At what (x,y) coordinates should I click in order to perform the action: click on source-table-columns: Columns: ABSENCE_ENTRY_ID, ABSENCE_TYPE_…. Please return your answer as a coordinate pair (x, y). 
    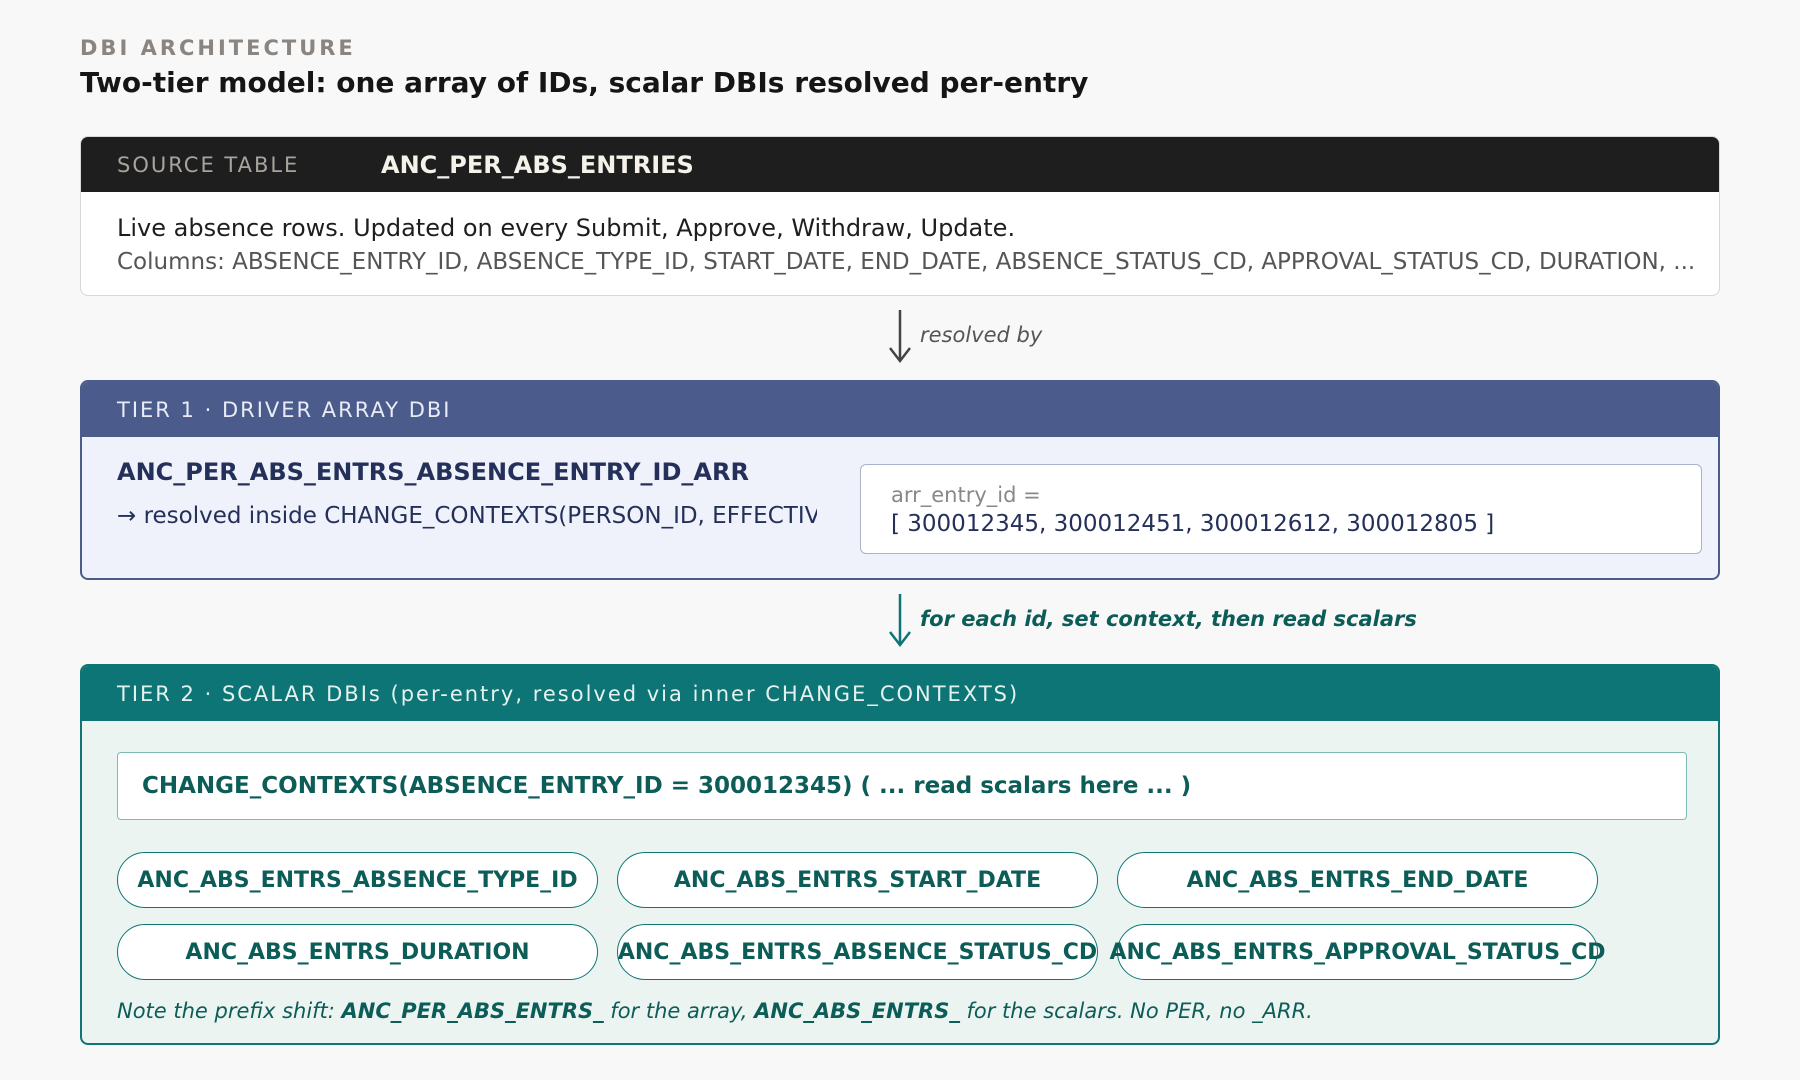
    Looking at the image, I should click on (906, 262).